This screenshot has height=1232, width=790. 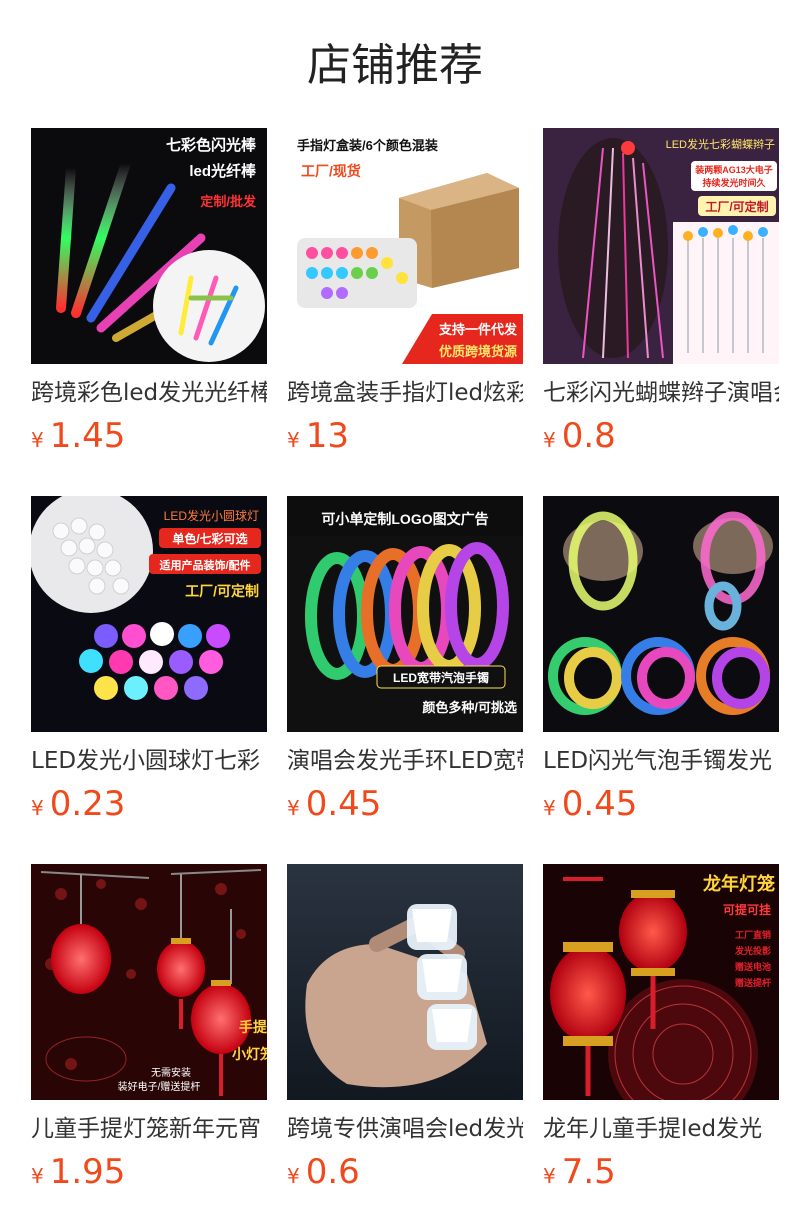 What do you see at coordinates (661, 246) in the screenshot?
I see `product-image: LED发光七彩蝴蝶辫子 装两颗AG13大电子 持续发光时间久 工厂/可定制` at bounding box center [661, 246].